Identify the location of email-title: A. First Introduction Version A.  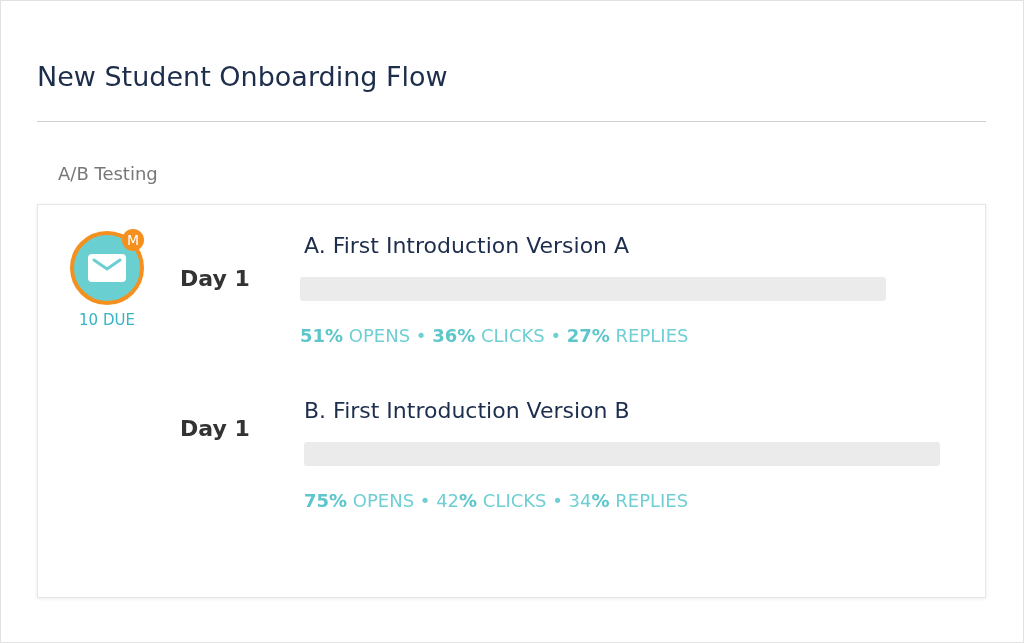
(595, 246).